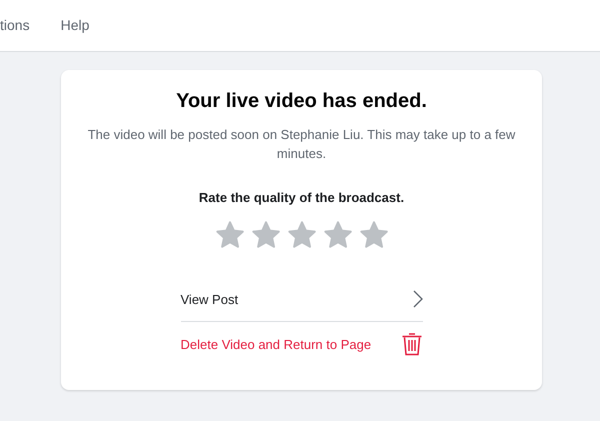  Describe the element at coordinates (301, 197) in the screenshot. I see `rating-label: Rate the quality of the broadcast.` at that location.